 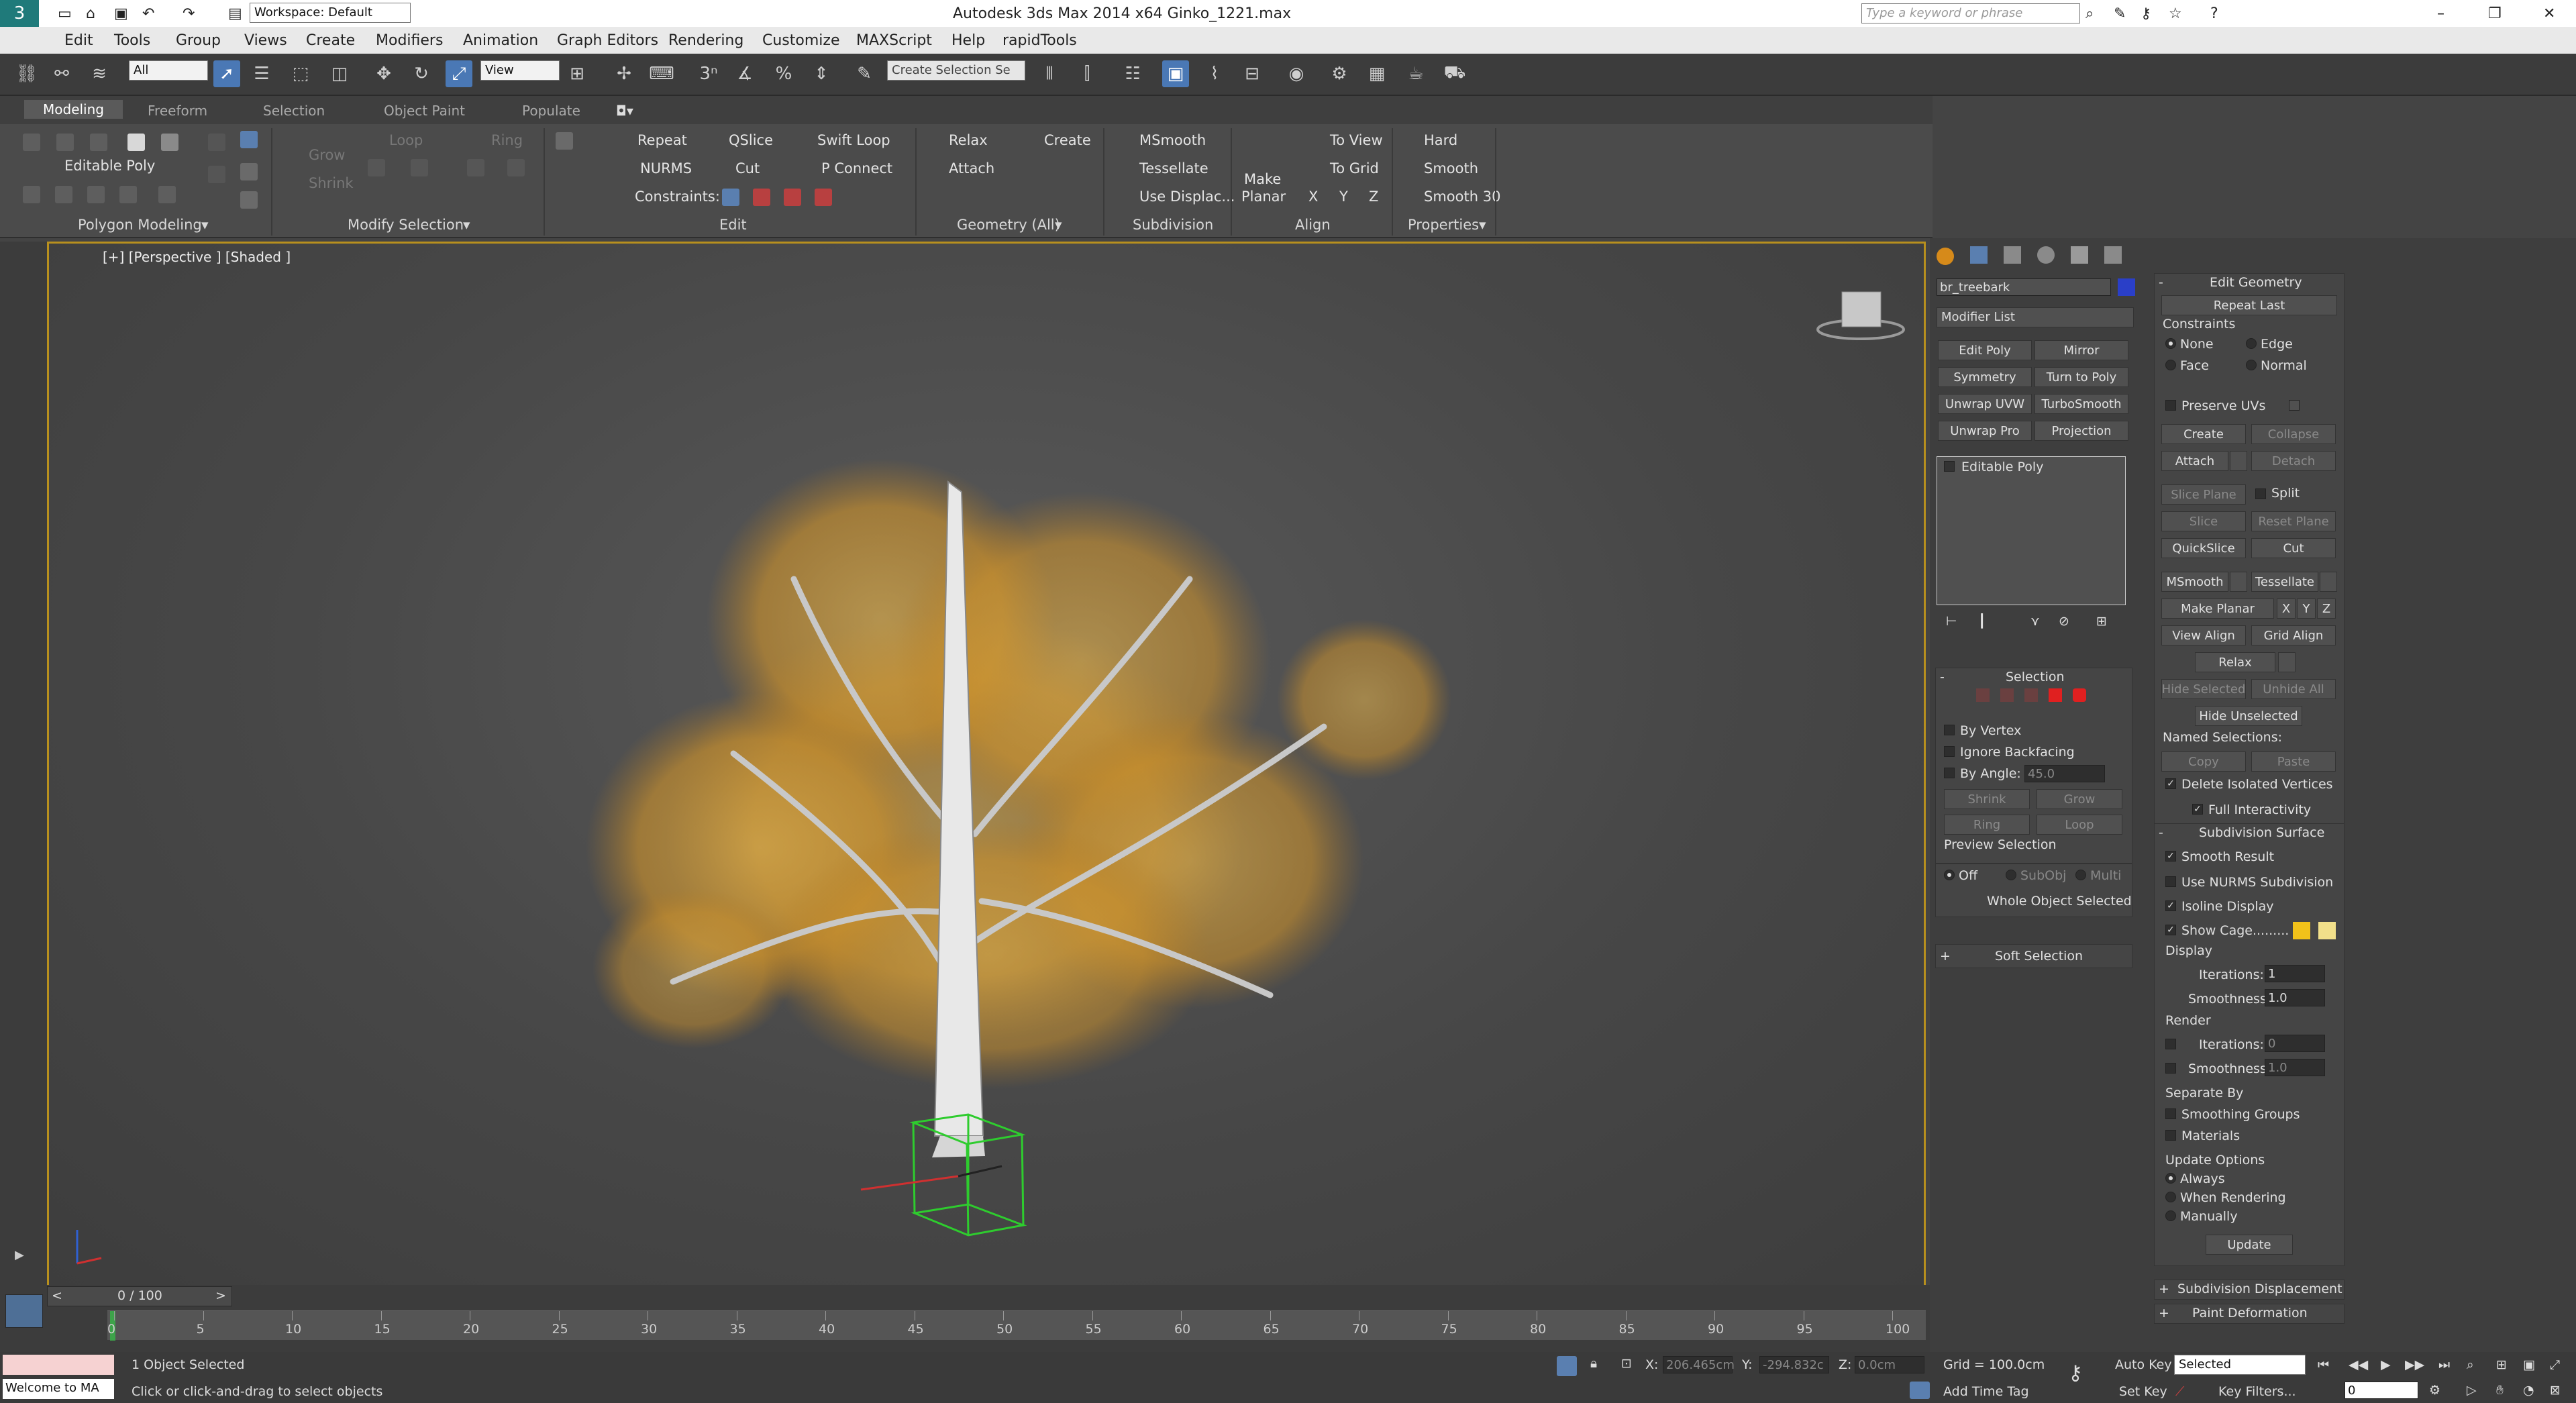 What do you see at coordinates (1058, 225) in the screenshot?
I see `geometry-dropdown-icon: ▾` at bounding box center [1058, 225].